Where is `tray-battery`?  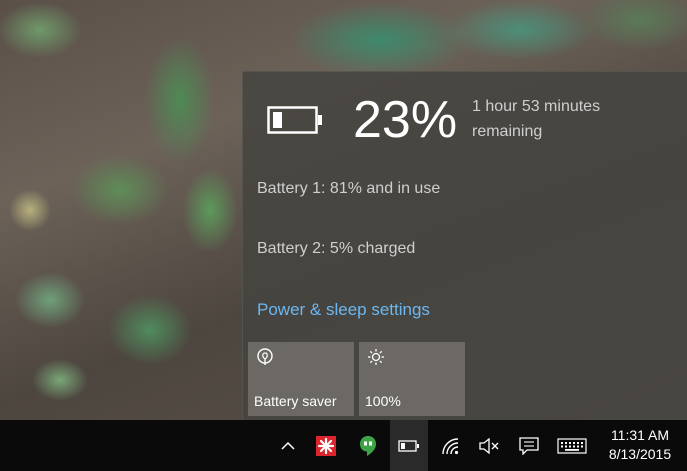 tray-battery is located at coordinates (409, 445).